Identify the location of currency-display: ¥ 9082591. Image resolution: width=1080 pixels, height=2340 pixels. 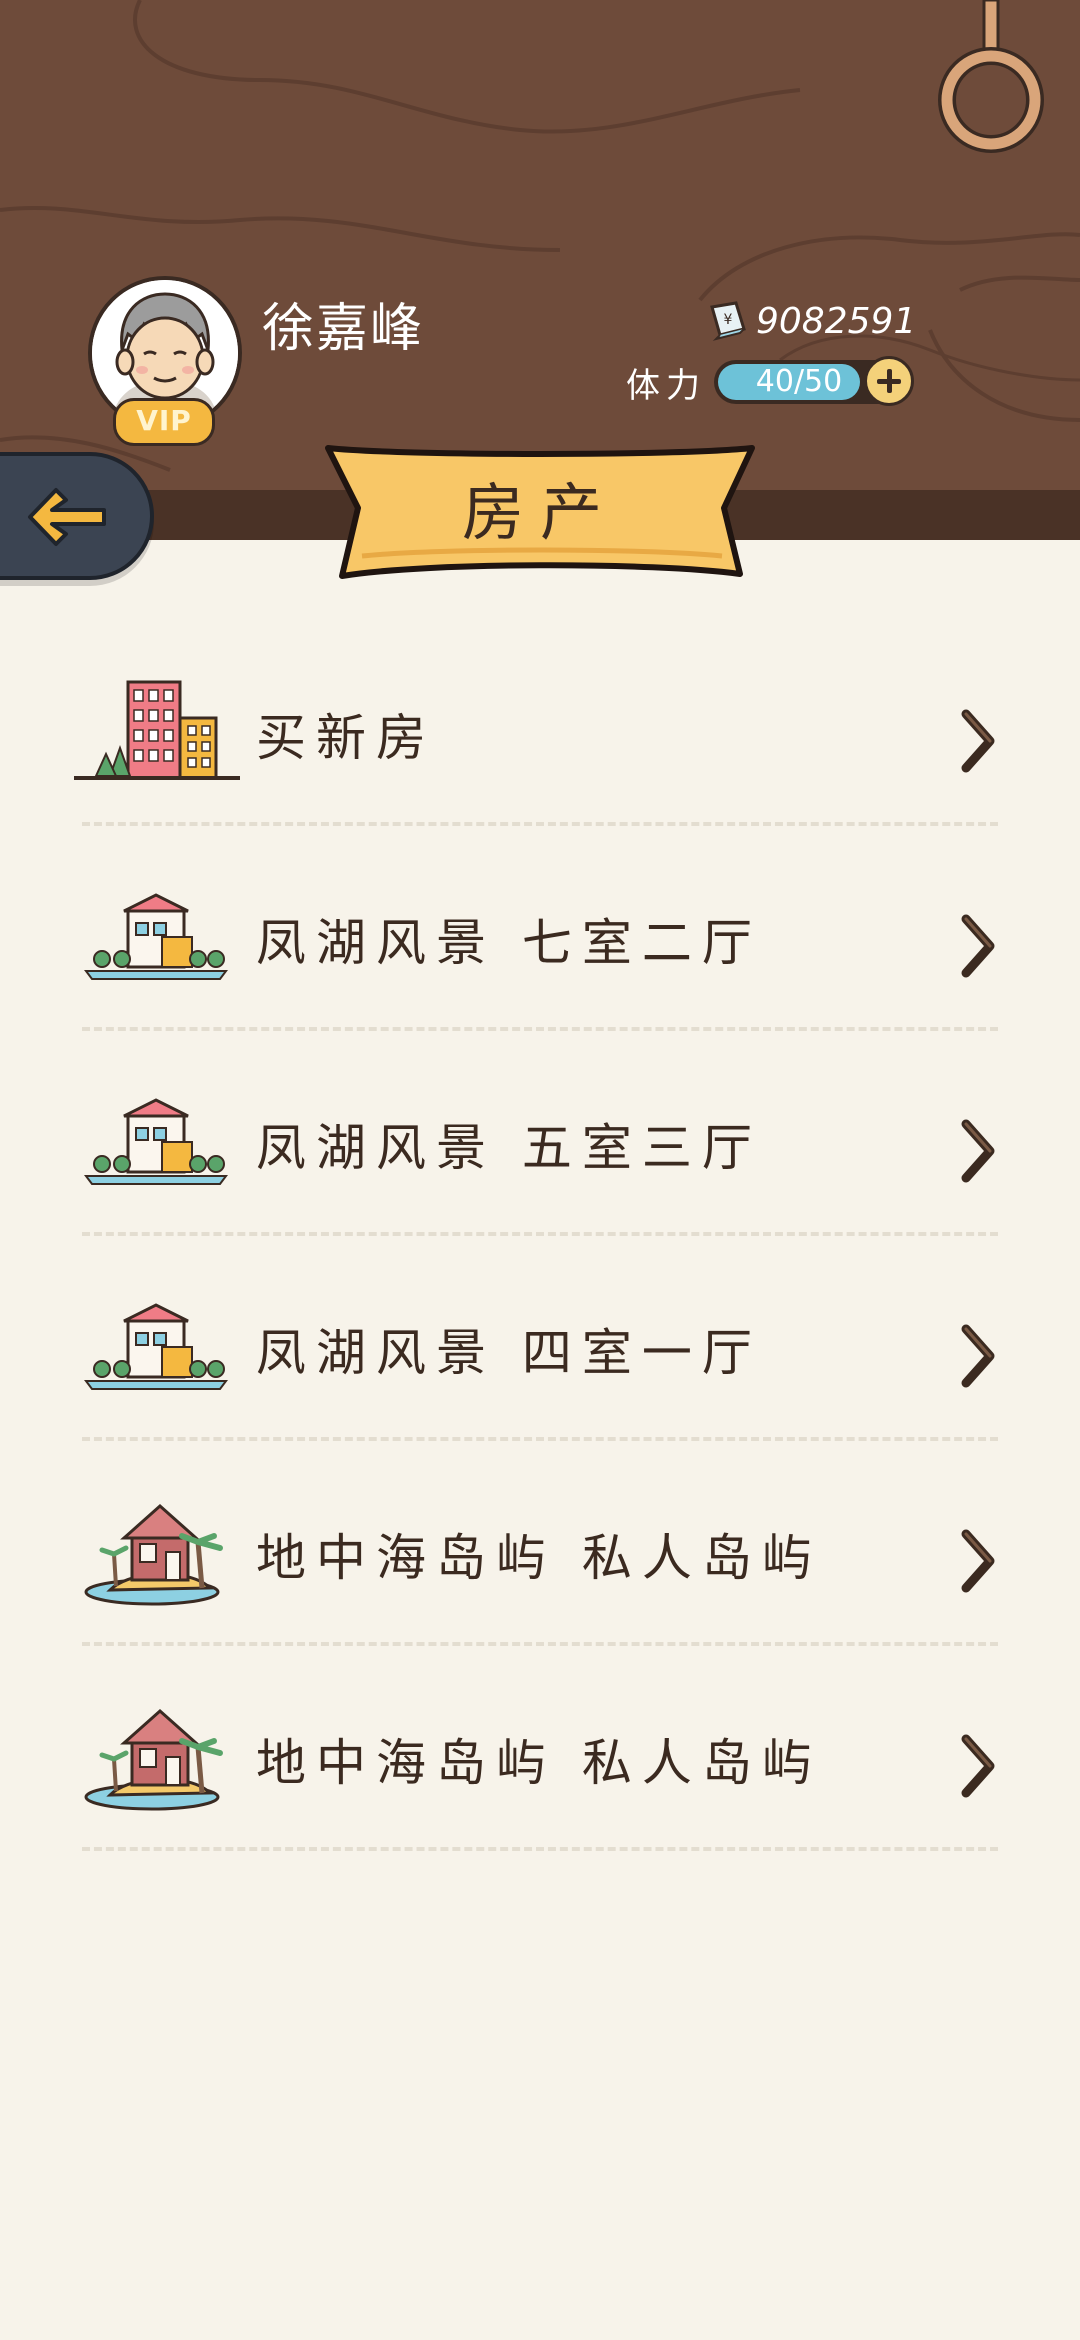
(811, 321).